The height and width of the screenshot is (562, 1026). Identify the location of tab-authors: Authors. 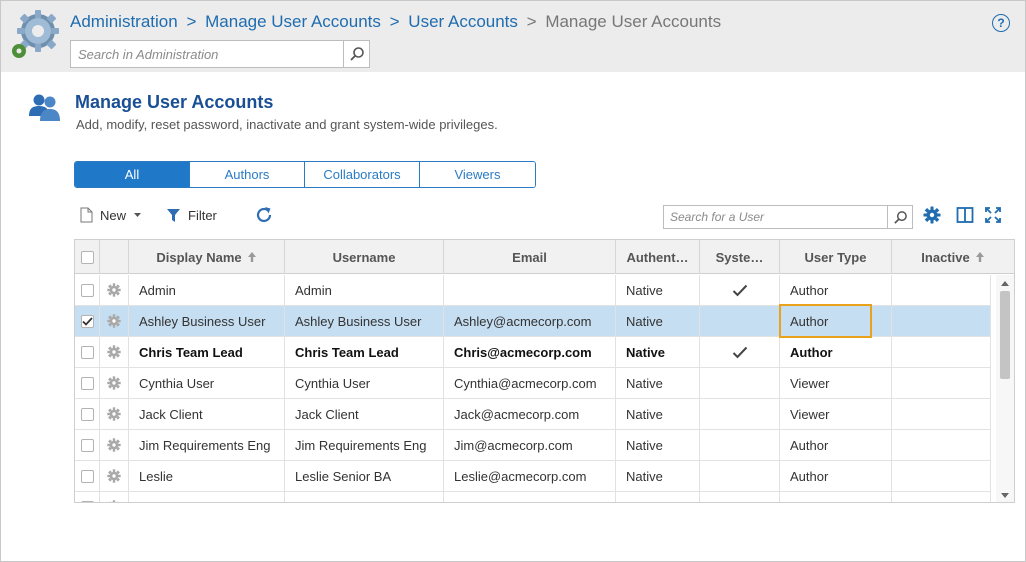
(247, 174).